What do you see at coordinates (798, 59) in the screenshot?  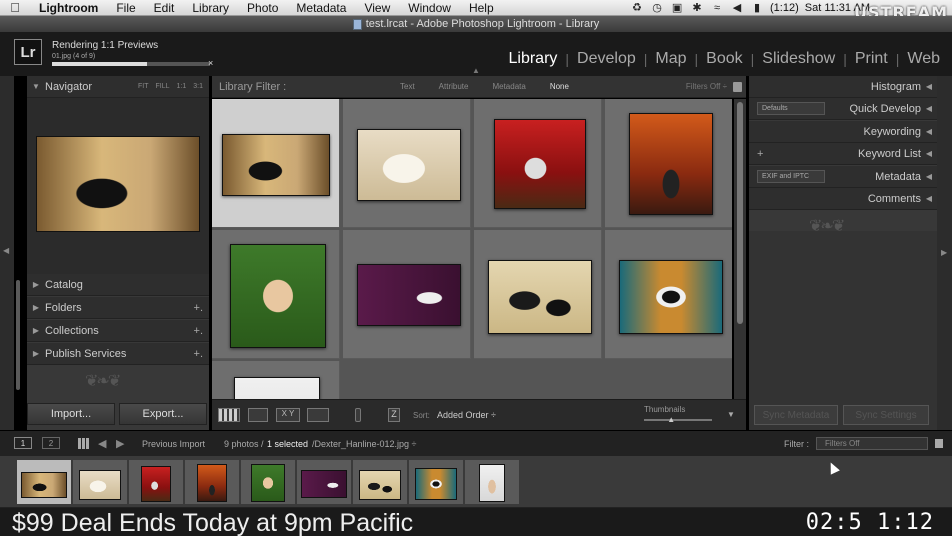 I see `module-slideshow: Slideshow` at bounding box center [798, 59].